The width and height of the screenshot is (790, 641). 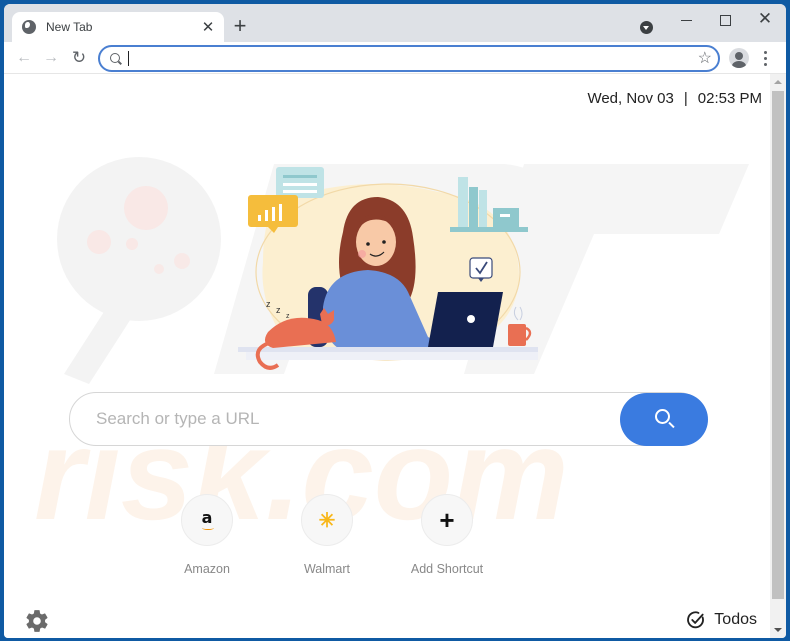 I want to click on date-time-display: Wed, Nov 03 | 02:53 PM, so click(x=674, y=98).